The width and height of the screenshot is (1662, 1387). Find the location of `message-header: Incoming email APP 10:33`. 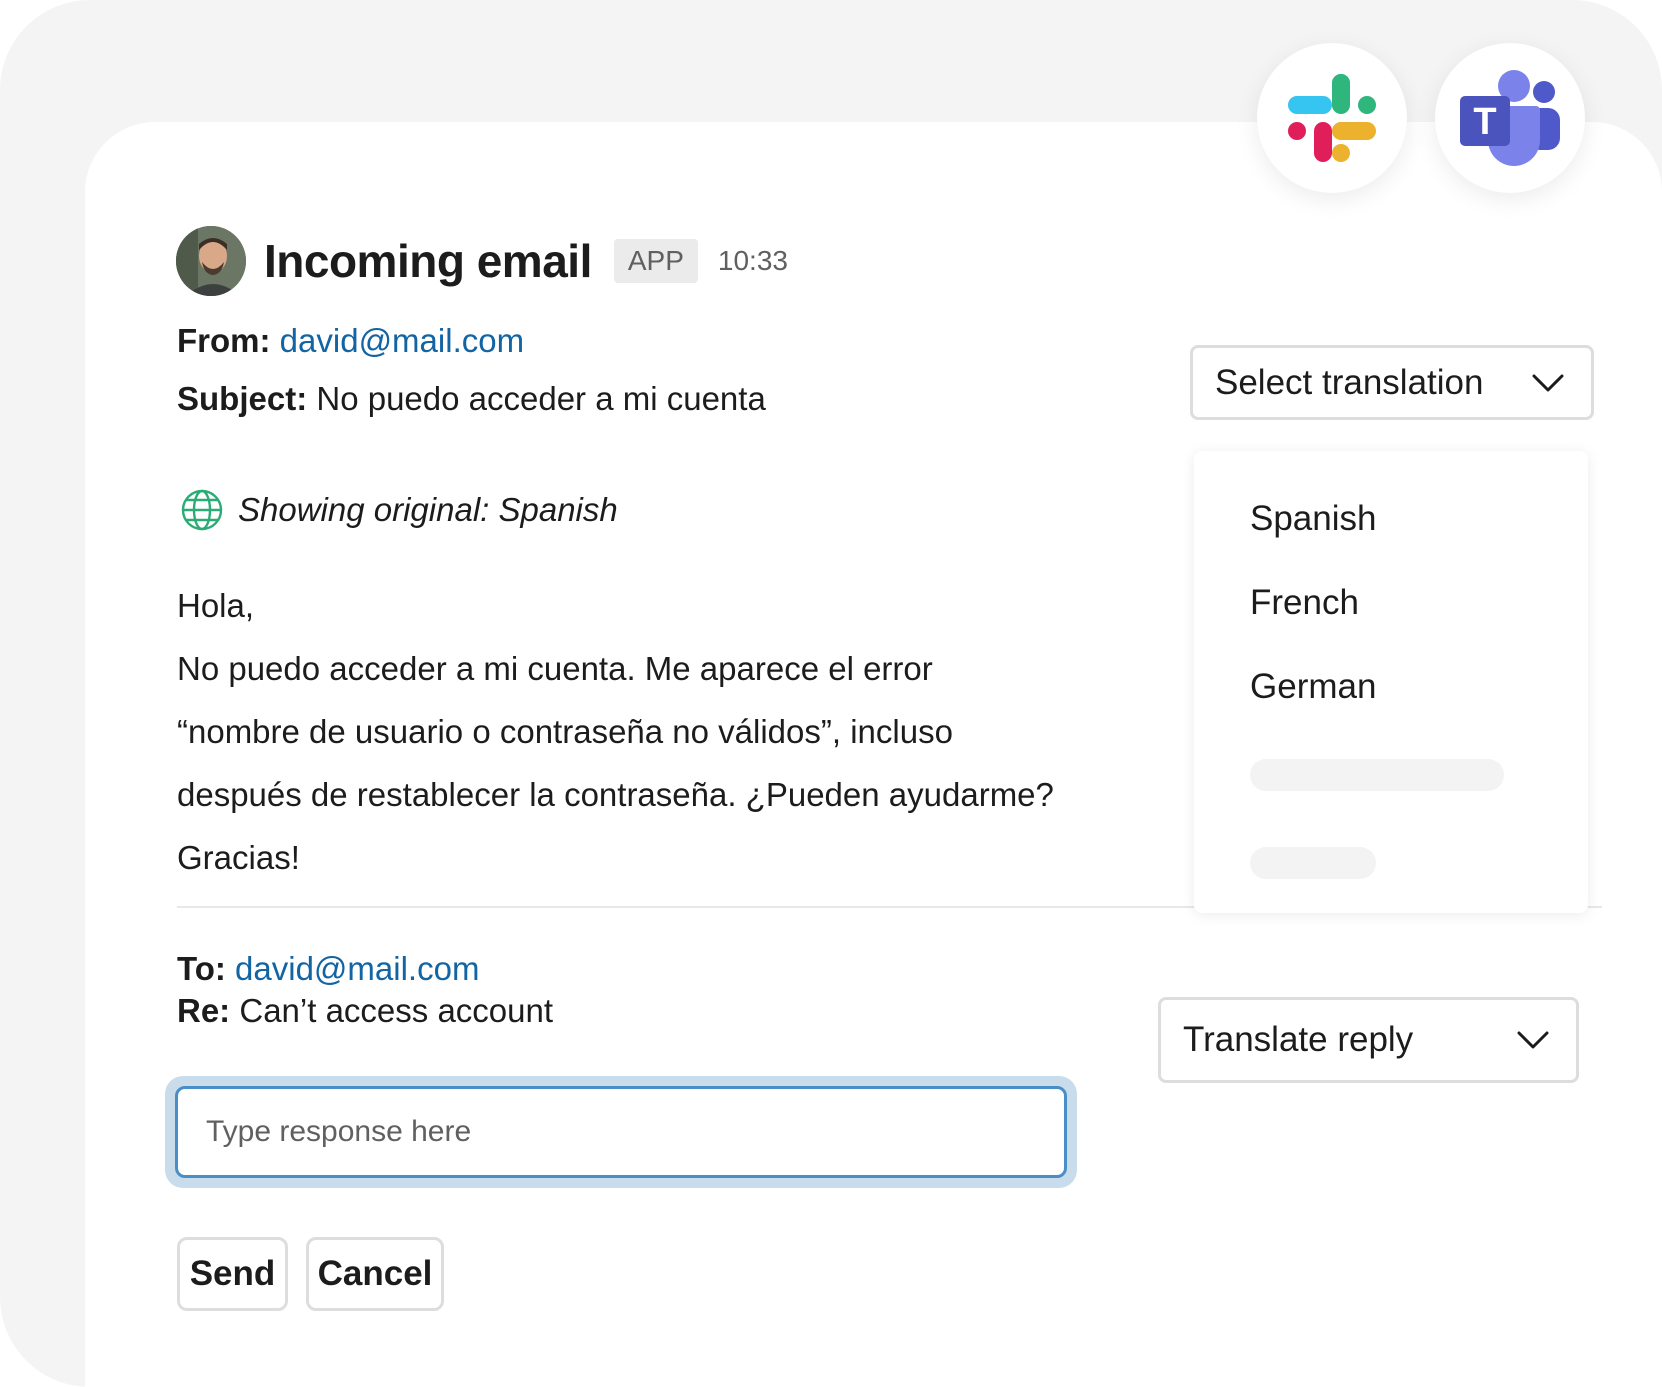

message-header: Incoming email APP 10:33 is located at coordinates (482, 261).